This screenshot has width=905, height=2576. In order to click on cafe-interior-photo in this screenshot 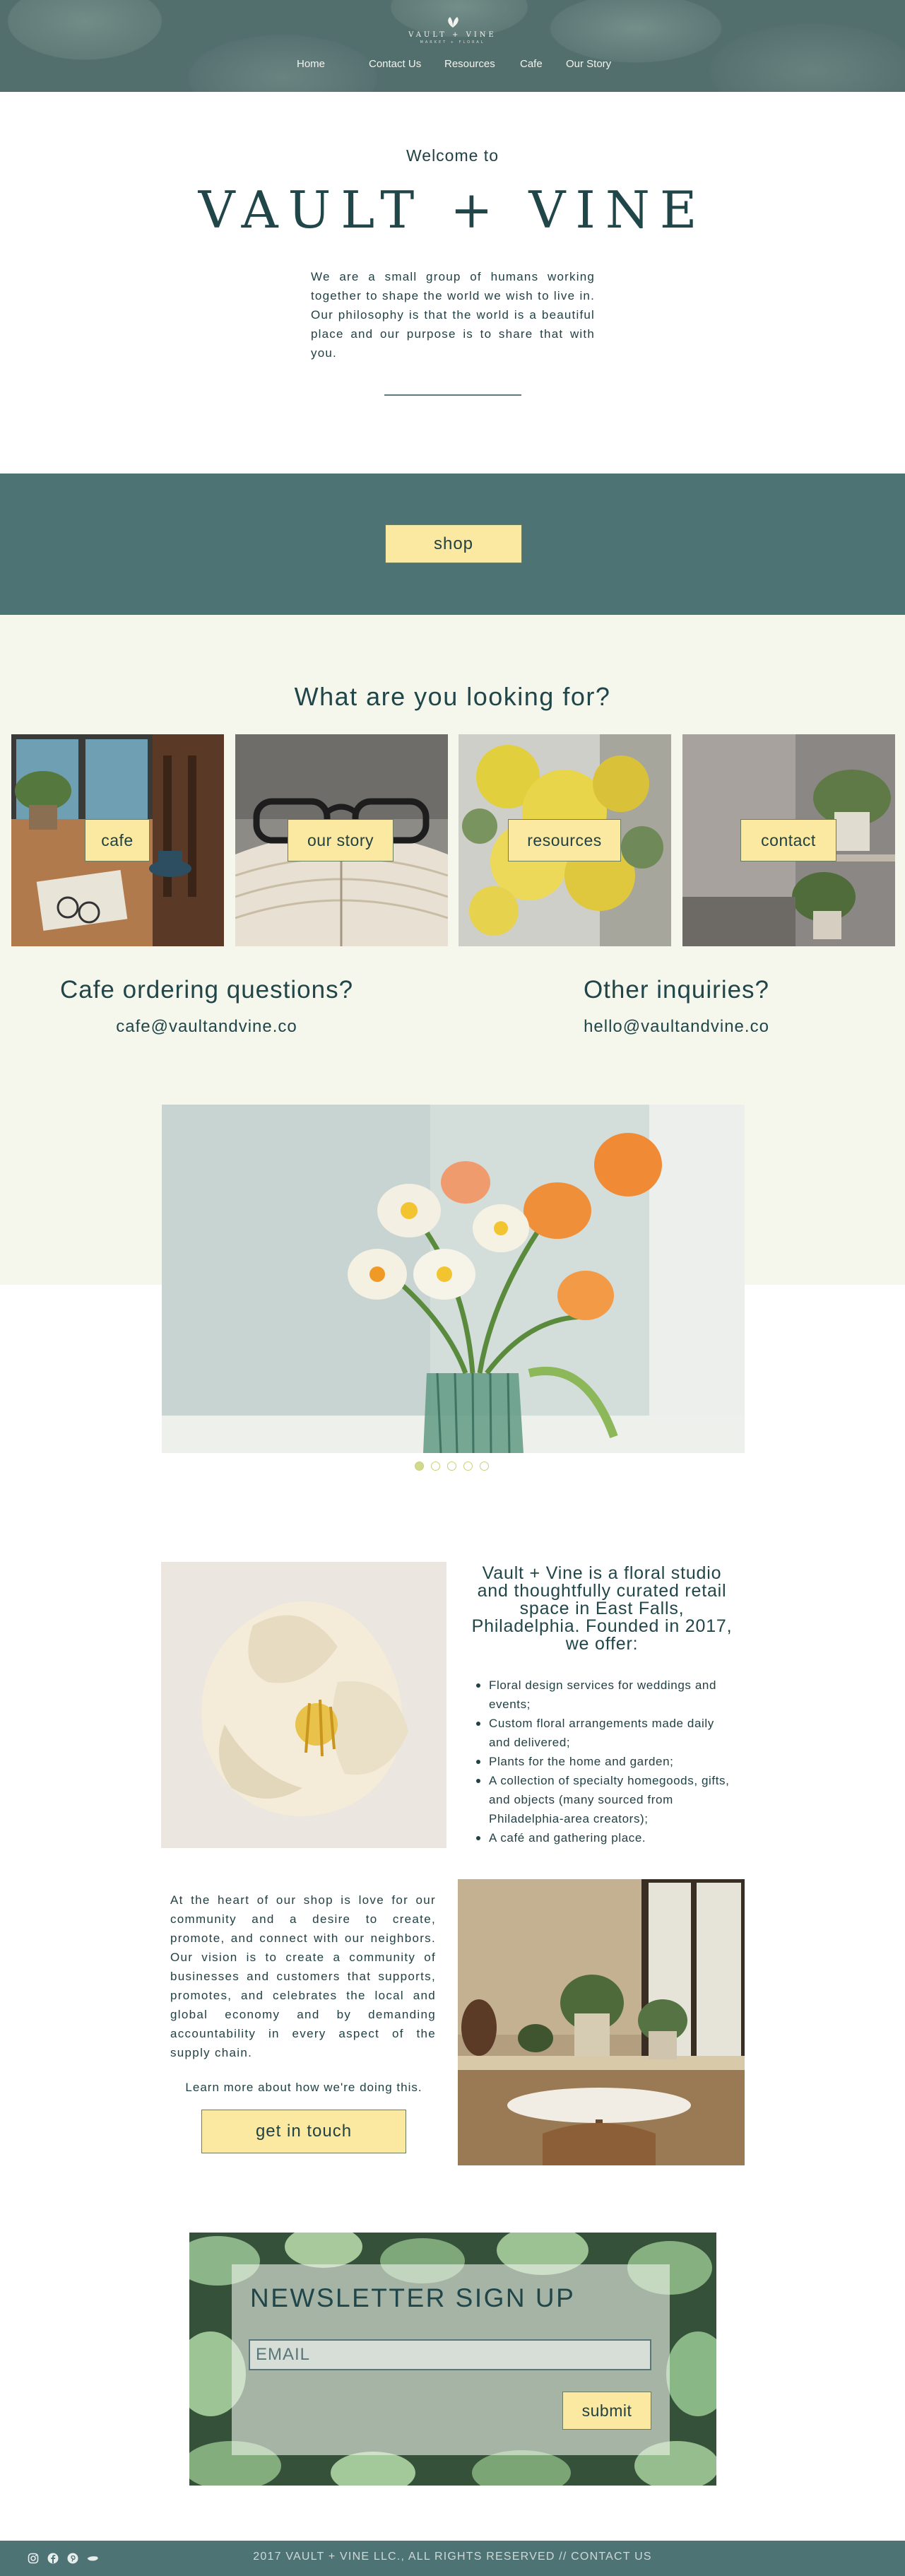, I will do `click(601, 2022)`.